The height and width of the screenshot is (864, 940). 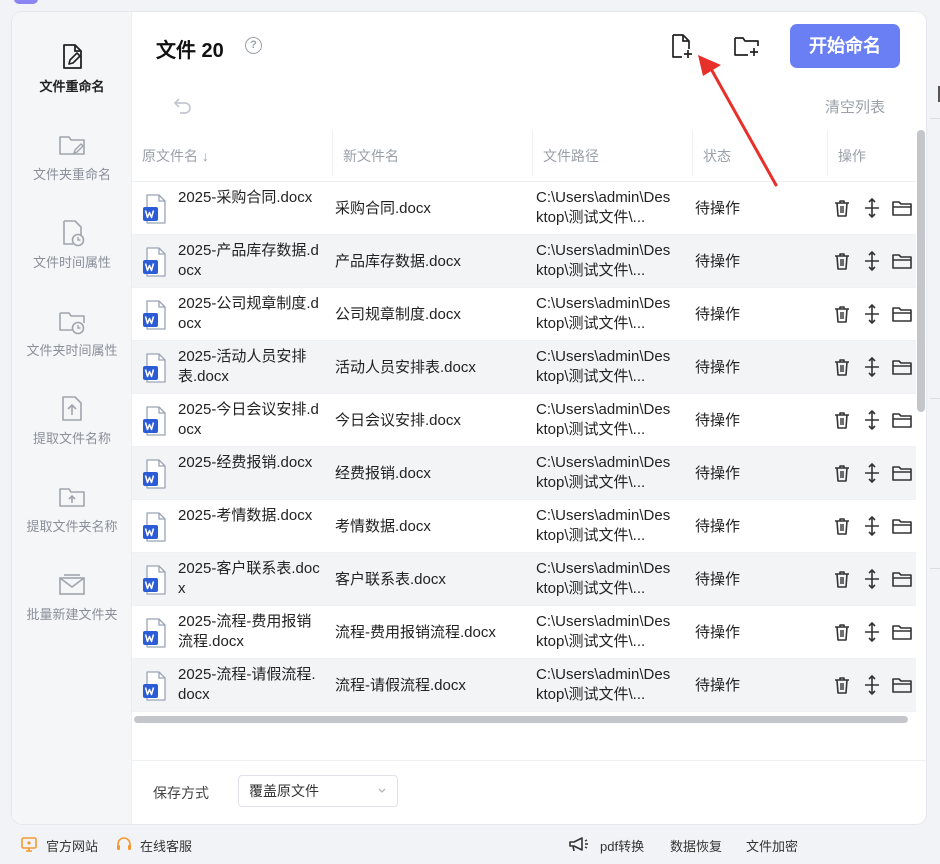 What do you see at coordinates (772, 845) in the screenshot?
I see `file-encrypt-link: 文件加密` at bounding box center [772, 845].